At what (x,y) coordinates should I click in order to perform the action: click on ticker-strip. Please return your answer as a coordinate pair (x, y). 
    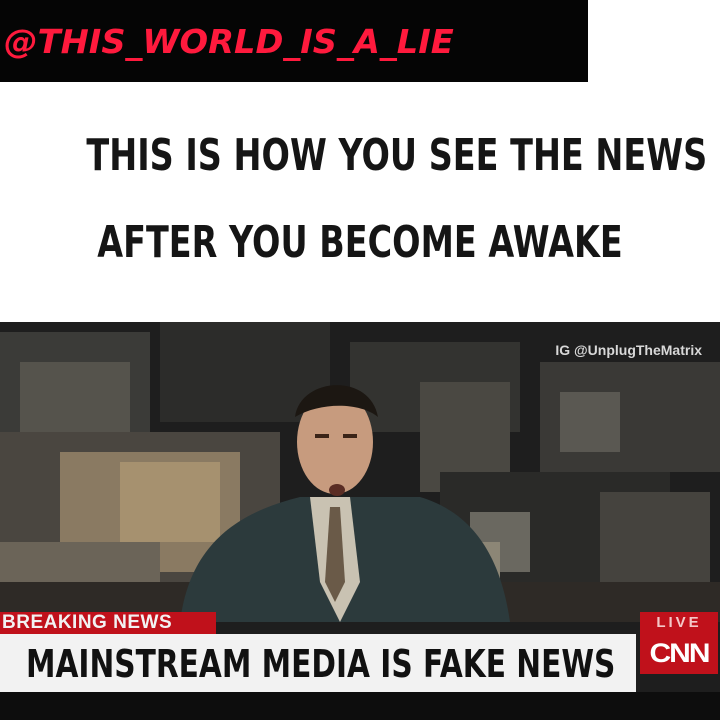
    Looking at the image, I should click on (360, 706).